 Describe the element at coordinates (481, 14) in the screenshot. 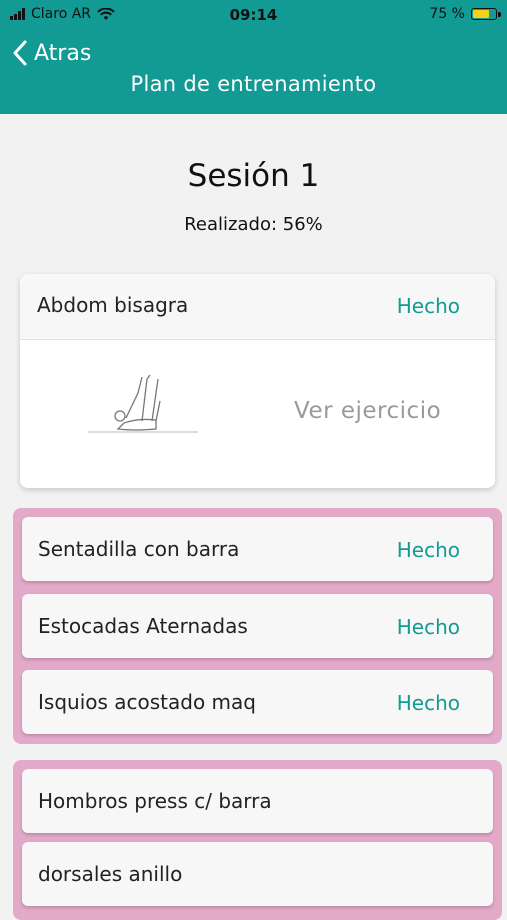

I see `battery-fill` at that location.